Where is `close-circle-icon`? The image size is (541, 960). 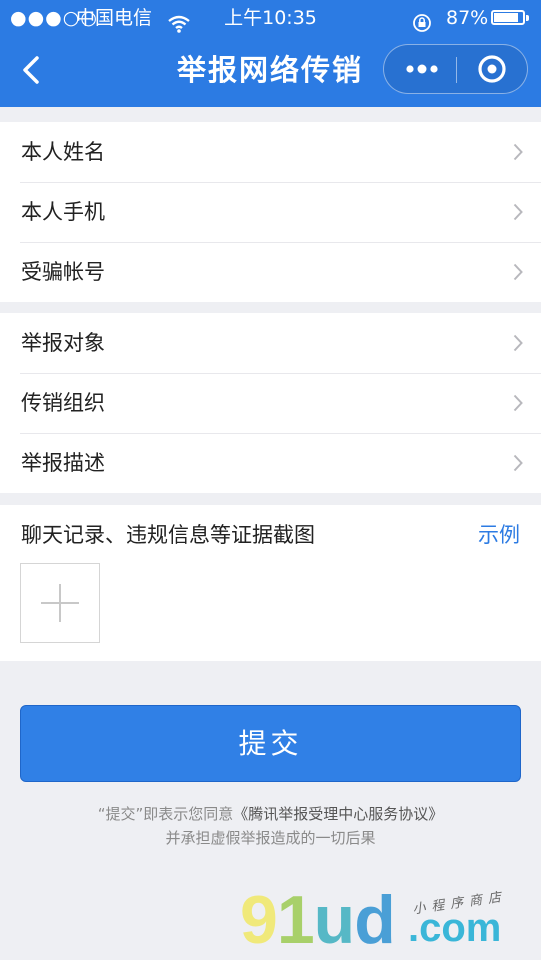
close-circle-icon is located at coordinates (492, 69).